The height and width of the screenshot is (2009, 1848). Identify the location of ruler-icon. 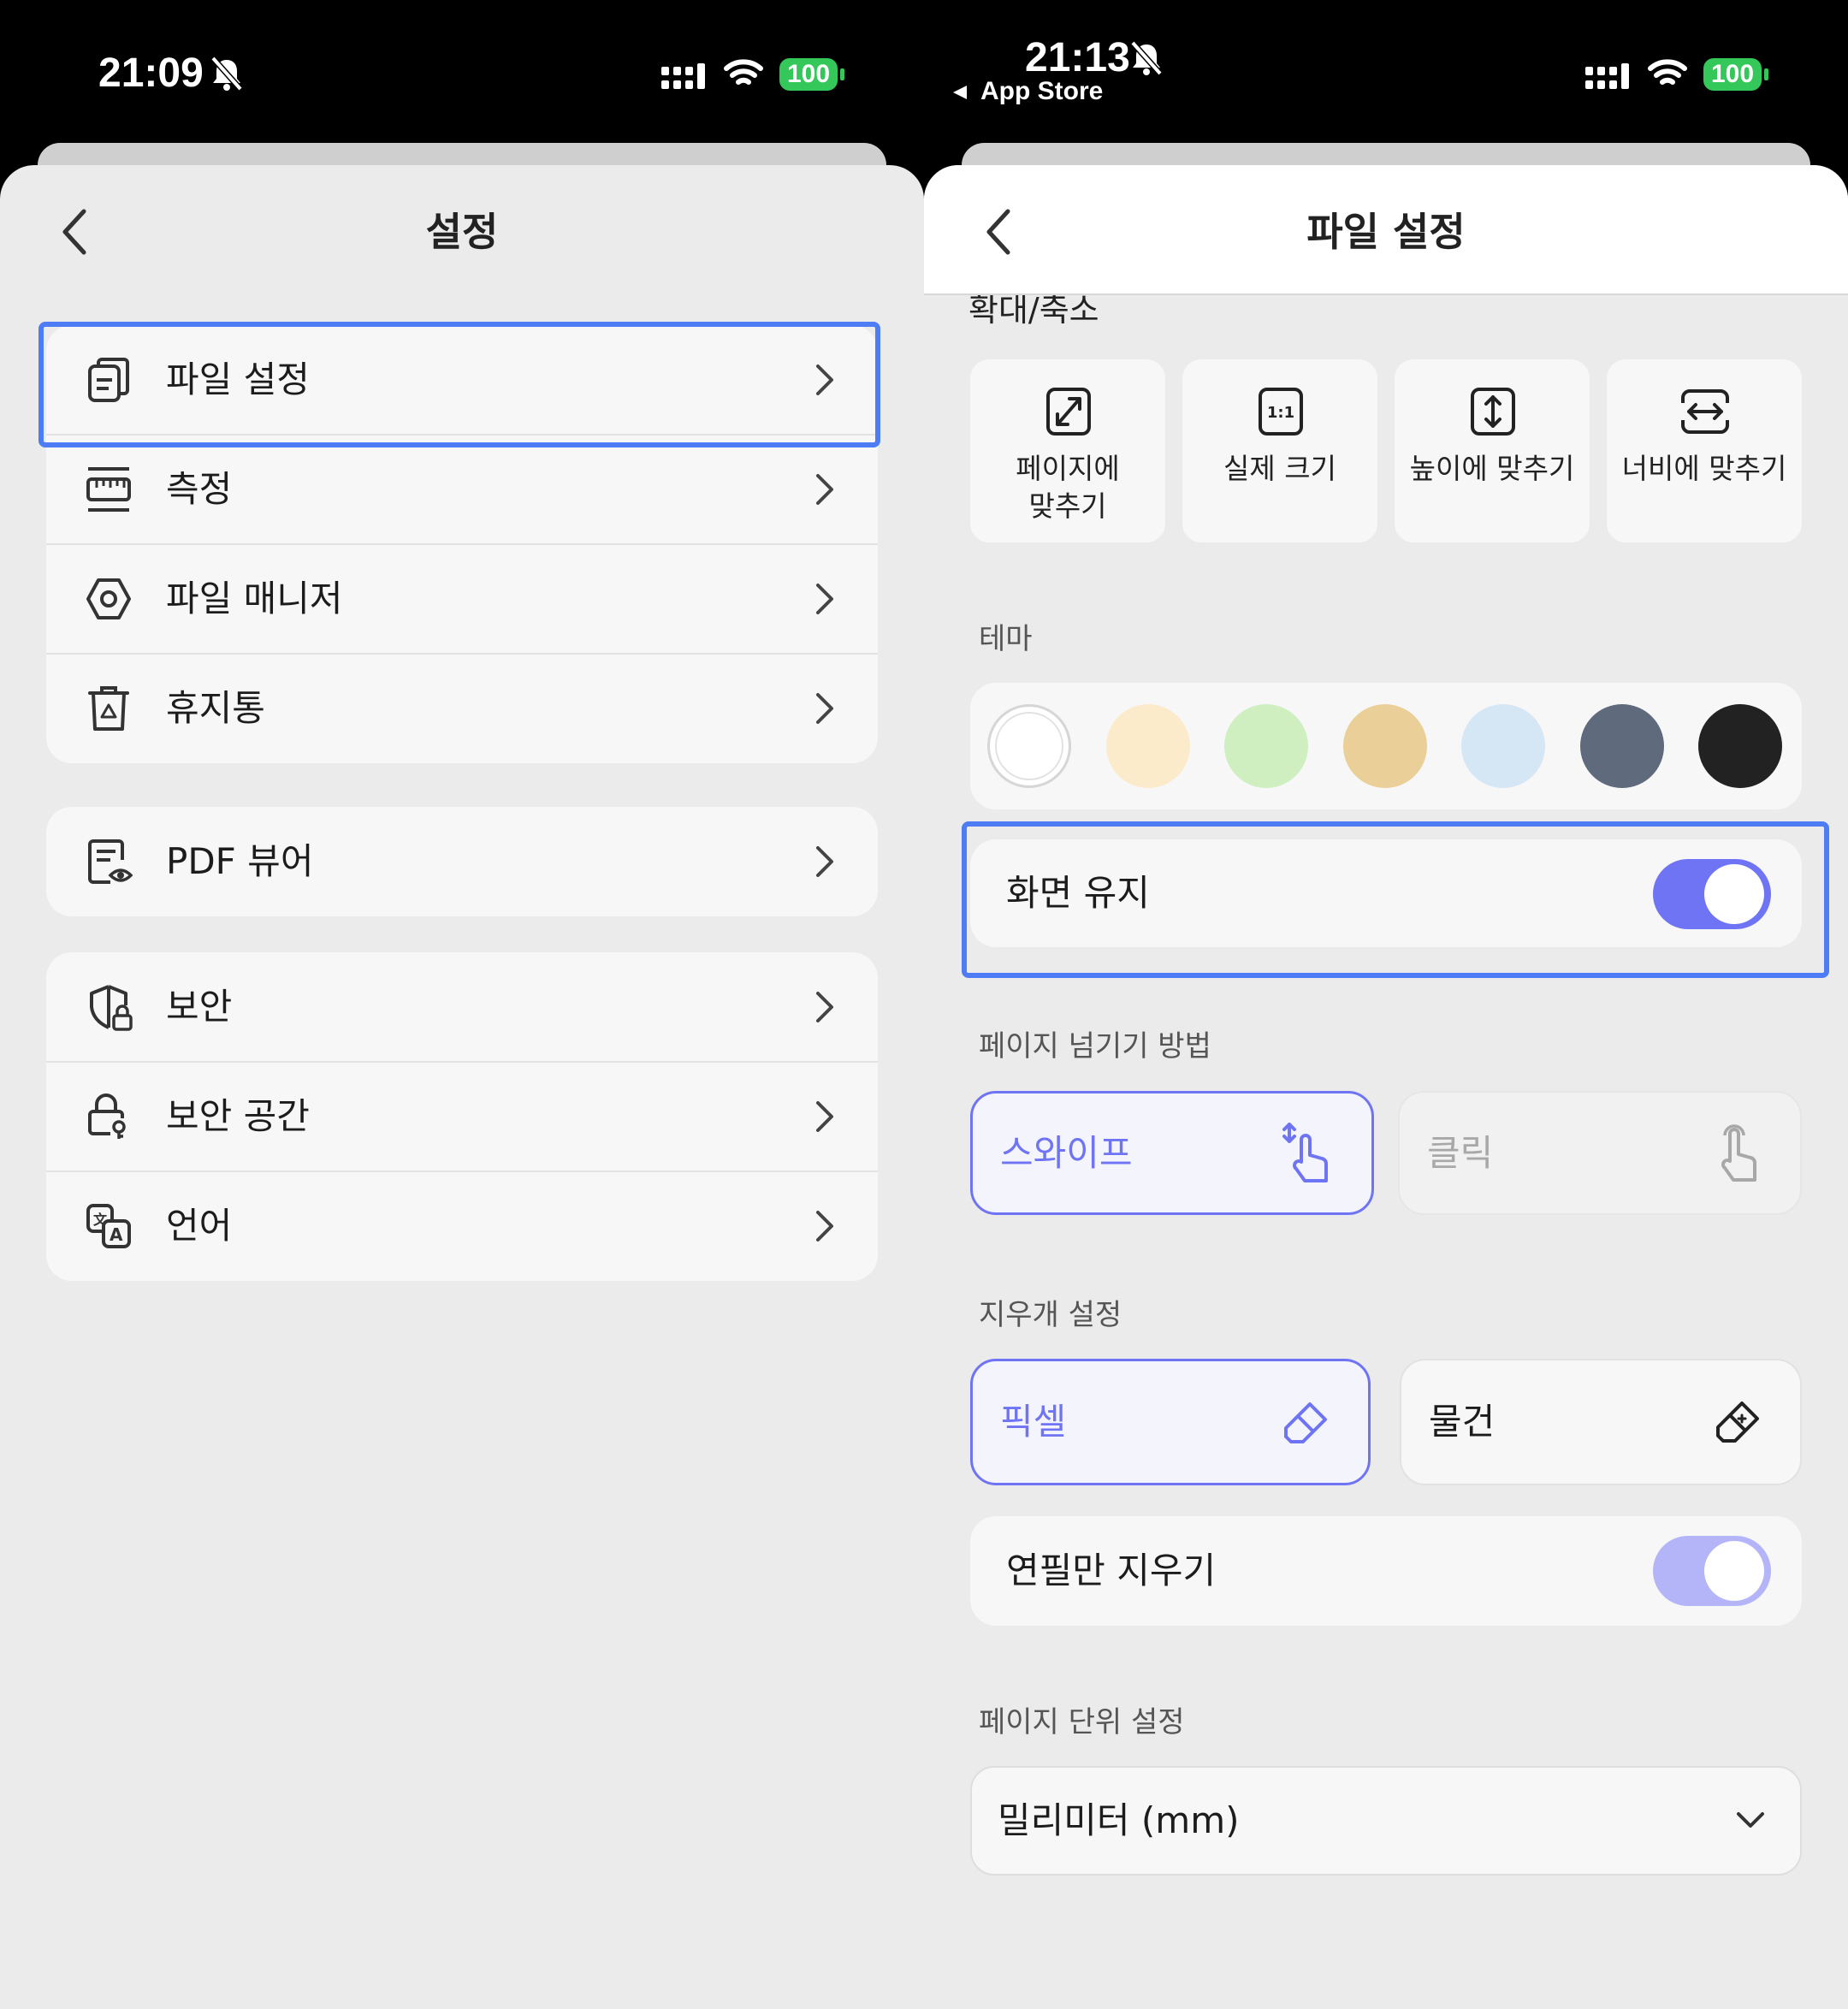
(108, 489).